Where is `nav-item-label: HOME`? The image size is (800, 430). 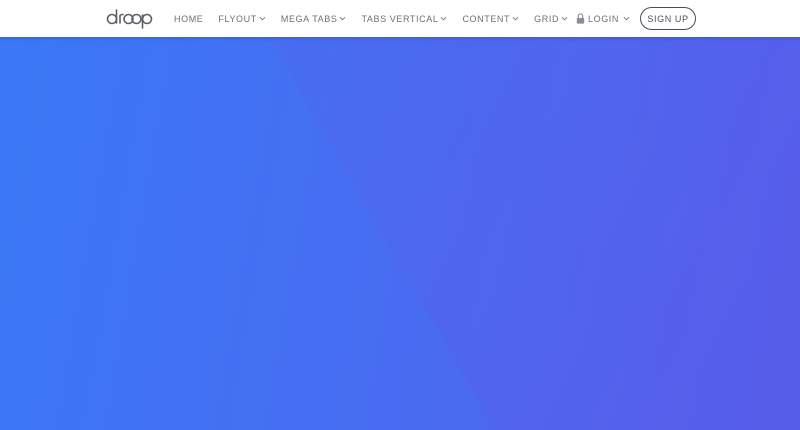 nav-item-label: HOME is located at coordinates (189, 18).